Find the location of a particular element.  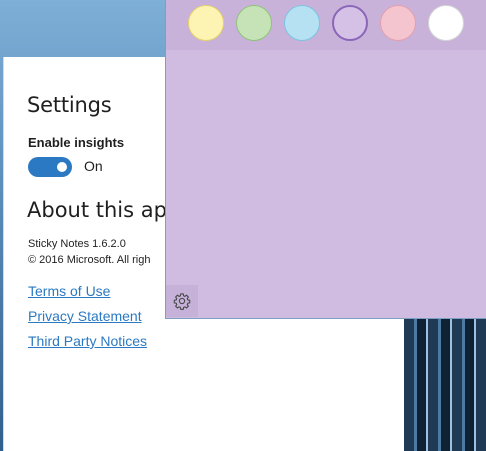

toggle-state-label: On is located at coordinates (93, 166).